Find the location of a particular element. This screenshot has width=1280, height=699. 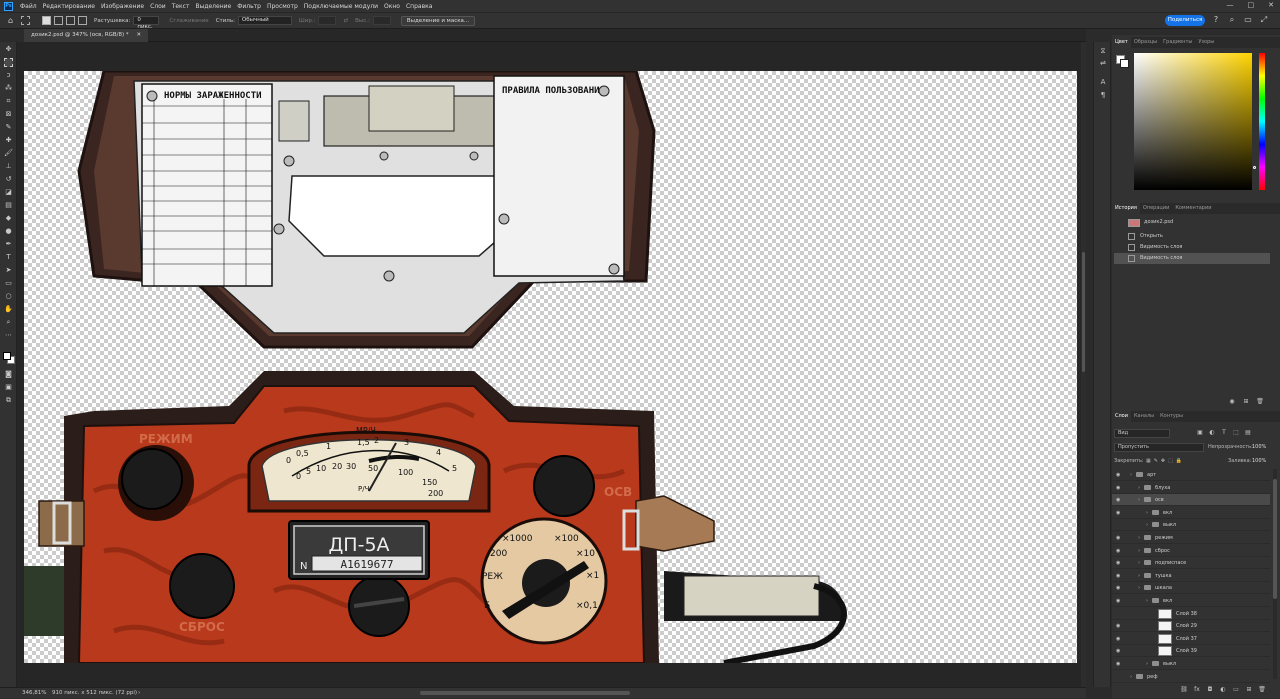

add-mask-icon: ◘ is located at coordinates (1210, 690).